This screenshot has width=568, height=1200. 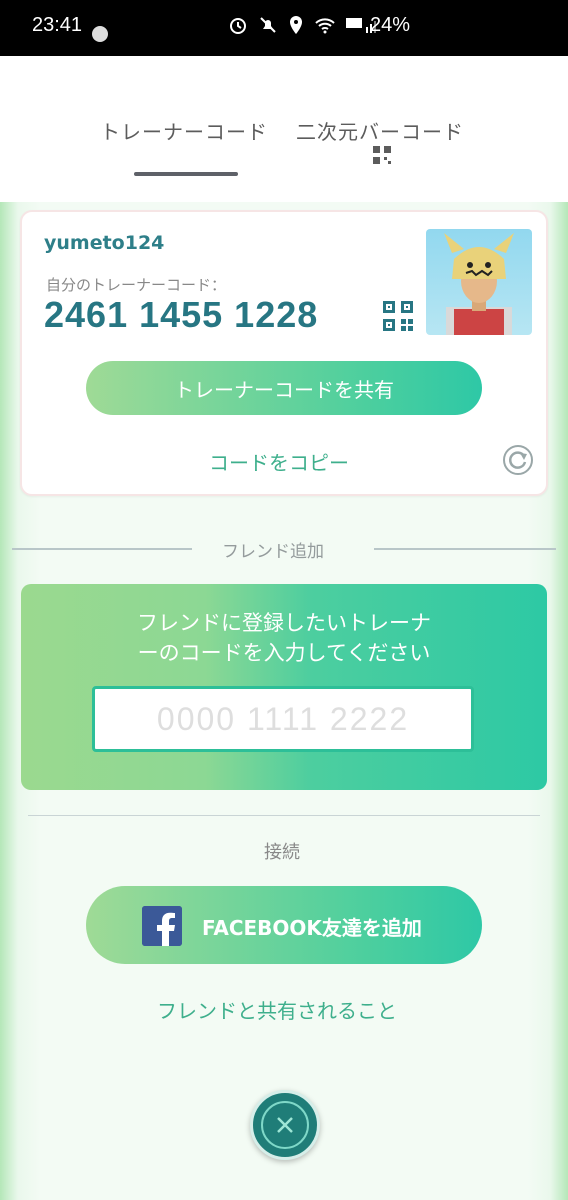 What do you see at coordinates (518, 460) in the screenshot?
I see `refresh-icon` at bounding box center [518, 460].